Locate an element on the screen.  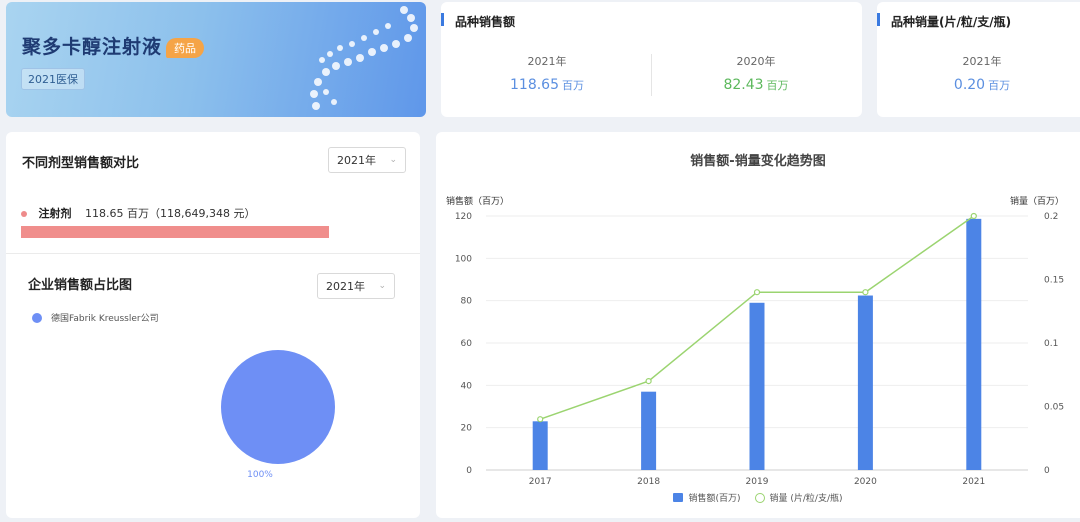
dosage-year-value: 2021年 is located at coordinates (356, 160).